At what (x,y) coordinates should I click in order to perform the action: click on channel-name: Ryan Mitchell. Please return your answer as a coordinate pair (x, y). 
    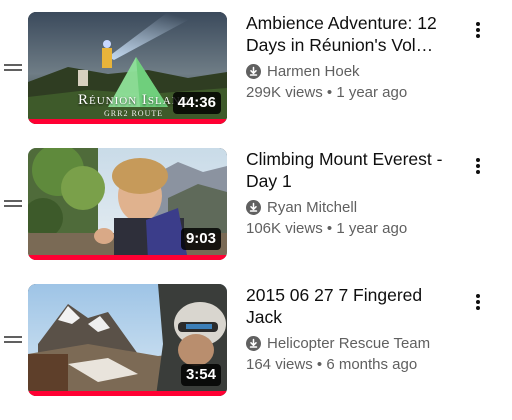
    Looking at the image, I should click on (312, 207).